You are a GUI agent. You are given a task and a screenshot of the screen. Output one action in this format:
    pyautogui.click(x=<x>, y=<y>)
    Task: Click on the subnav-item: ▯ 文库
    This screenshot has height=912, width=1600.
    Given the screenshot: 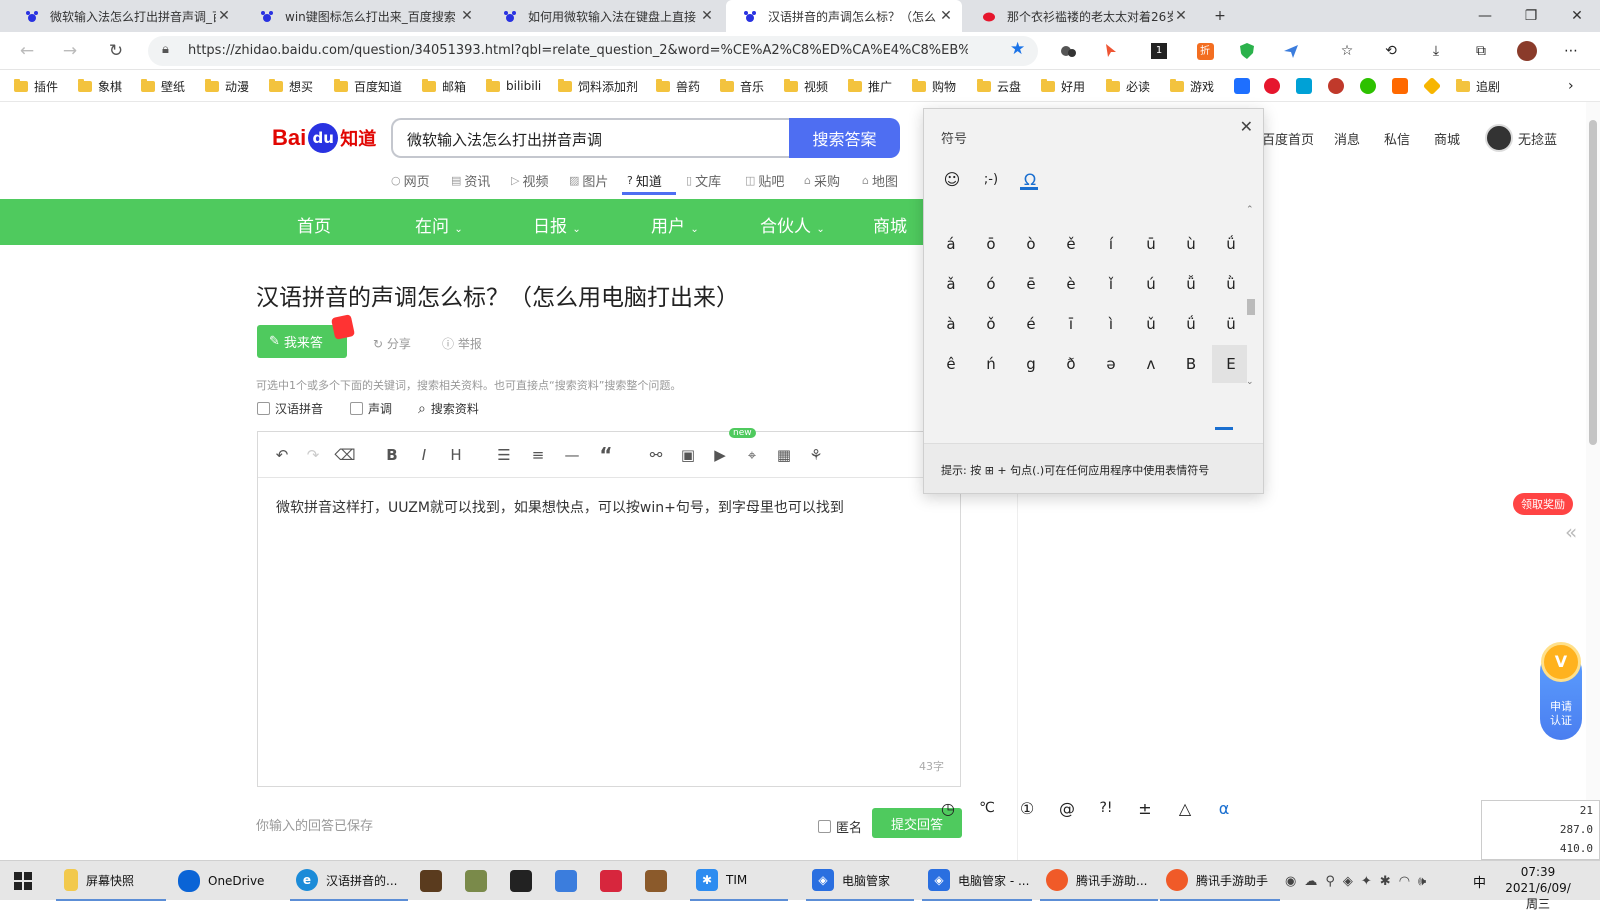 What is the action you would take?
    pyautogui.click(x=703, y=180)
    